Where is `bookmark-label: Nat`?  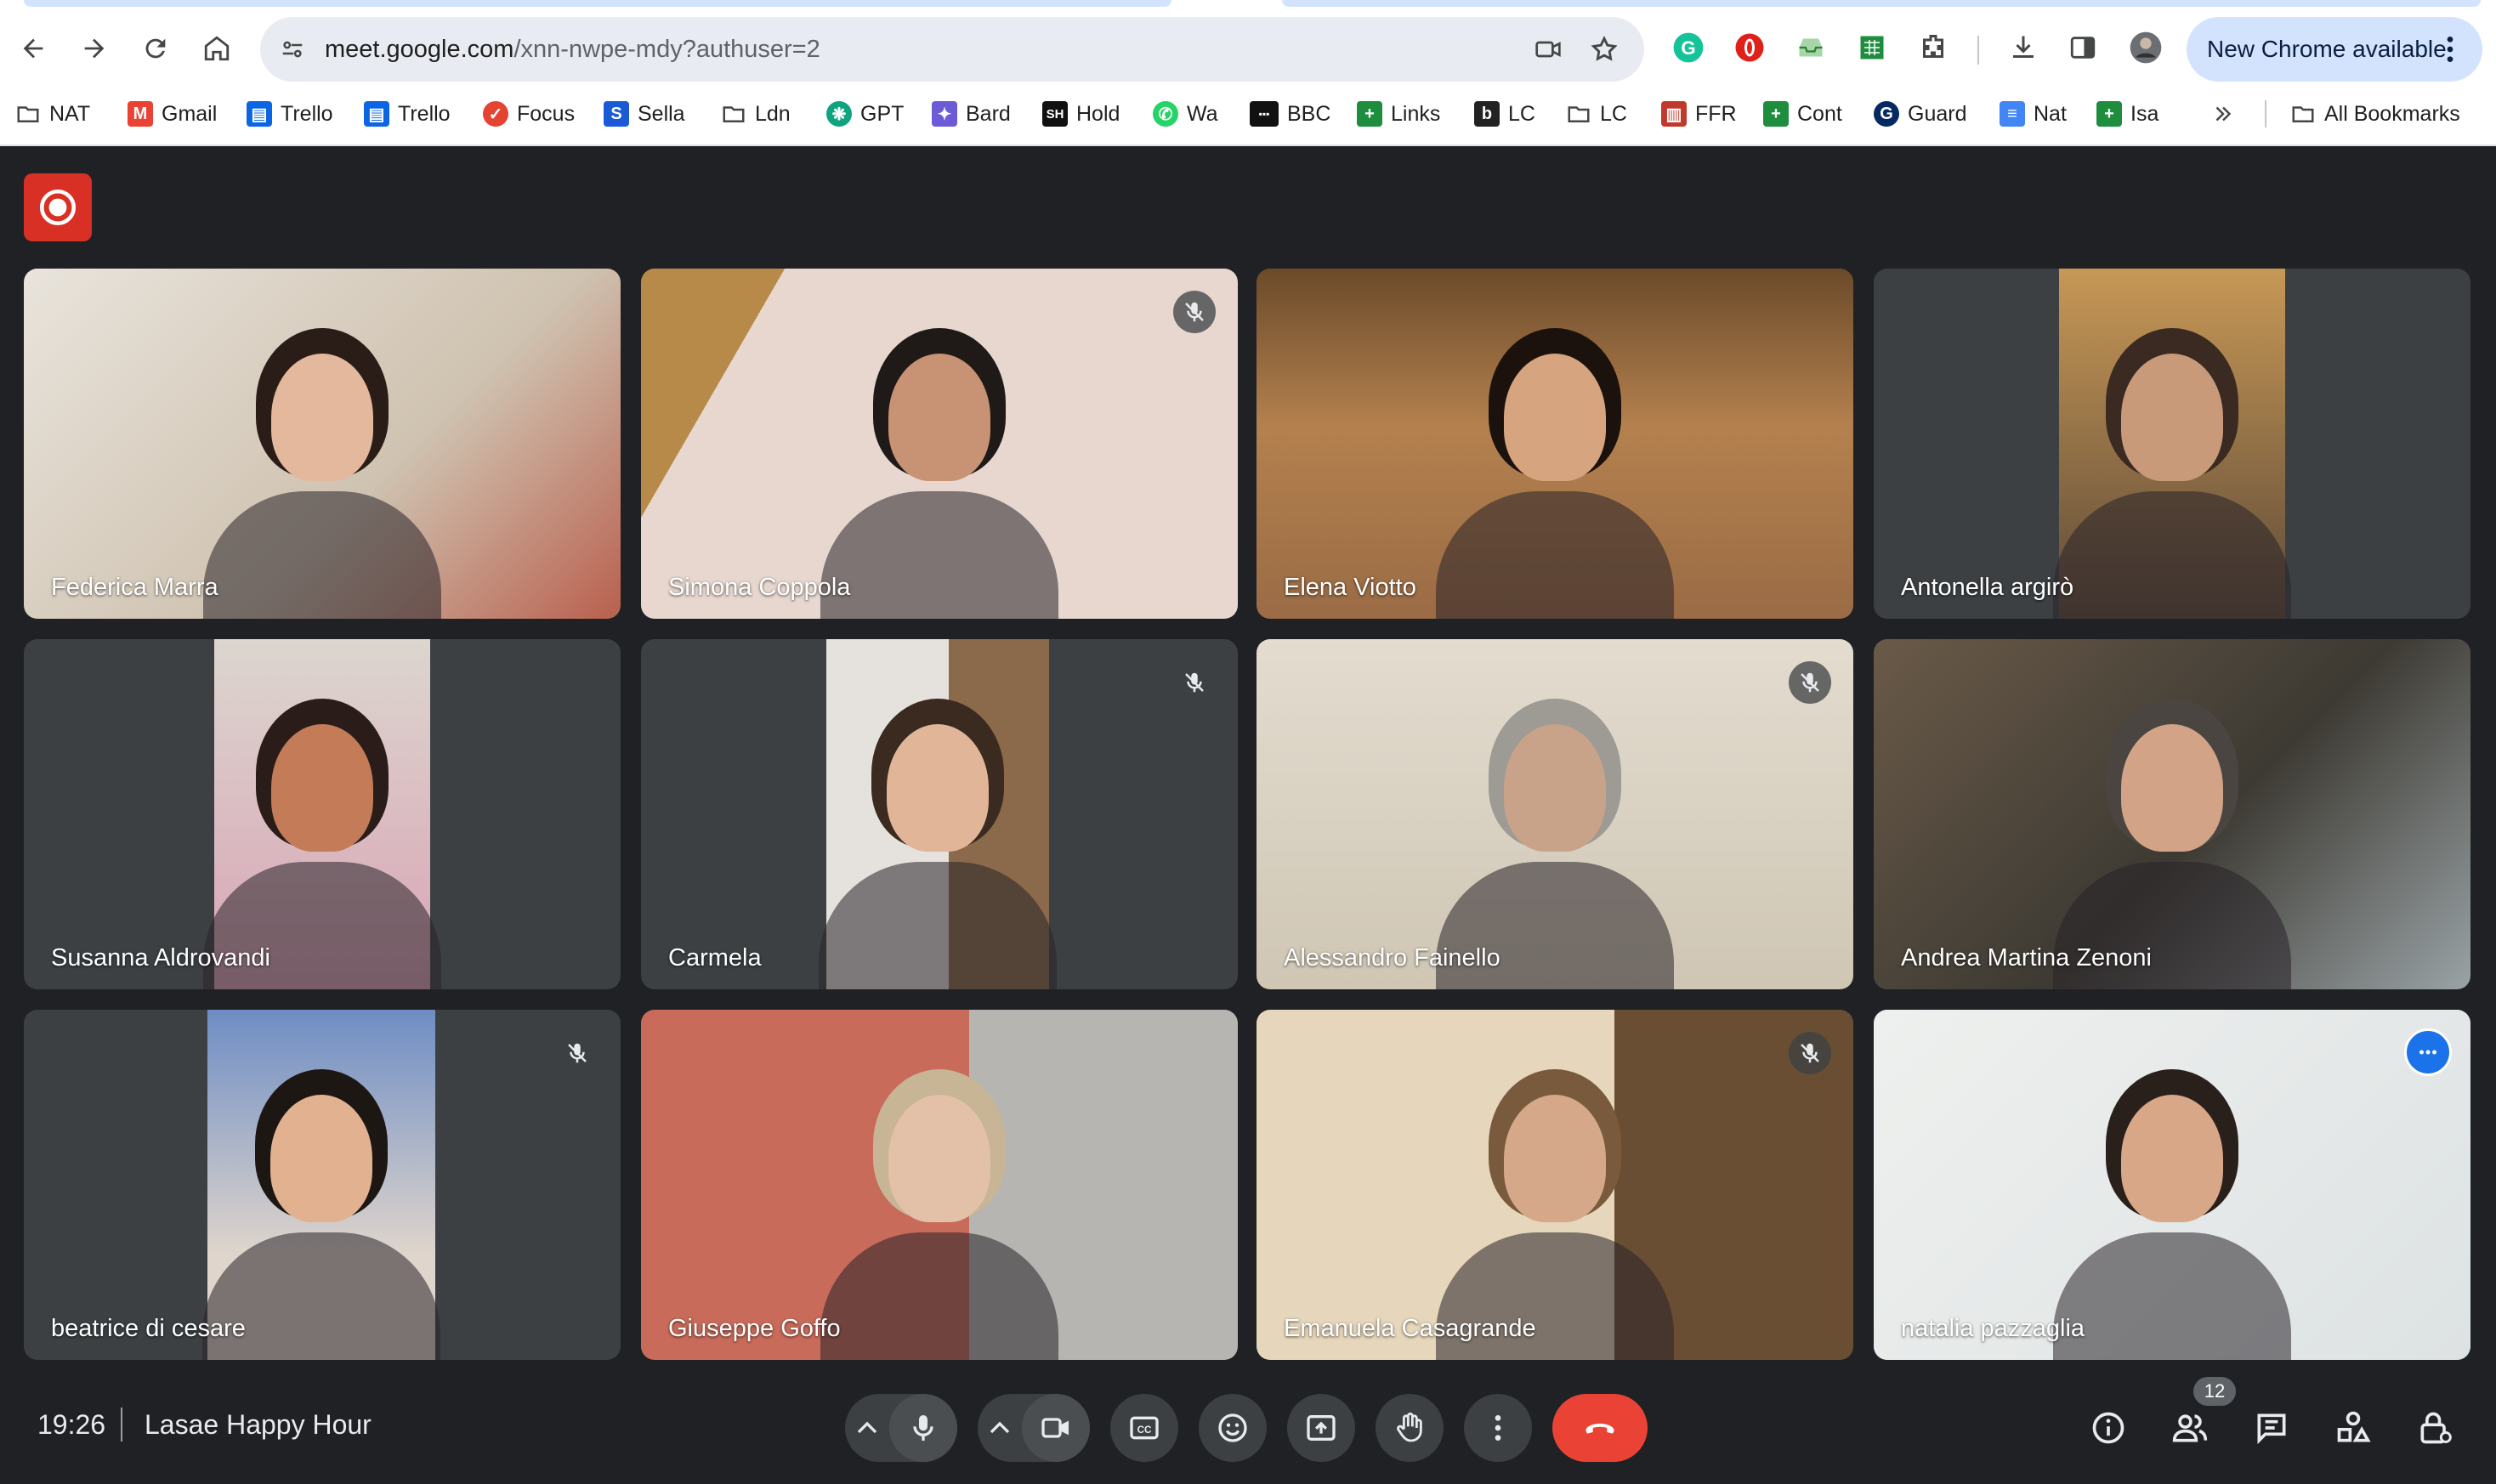 bookmark-label: Nat is located at coordinates (2050, 113).